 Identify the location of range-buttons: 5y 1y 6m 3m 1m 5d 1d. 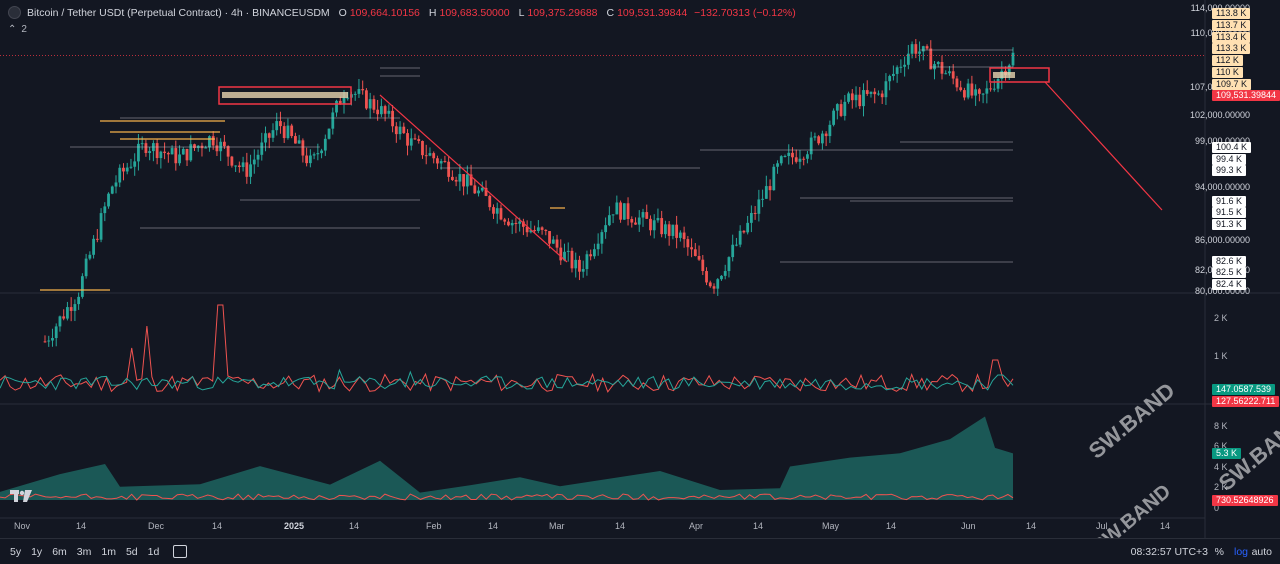
(79, 552).